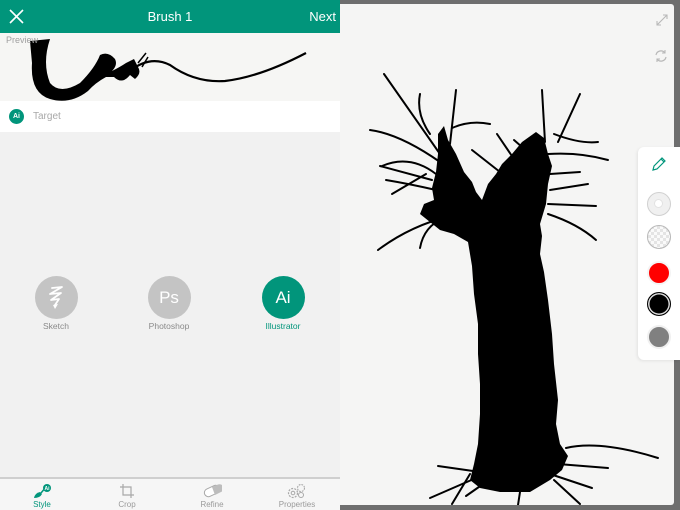  I want to click on tab-refine: Refine, so click(212, 496).